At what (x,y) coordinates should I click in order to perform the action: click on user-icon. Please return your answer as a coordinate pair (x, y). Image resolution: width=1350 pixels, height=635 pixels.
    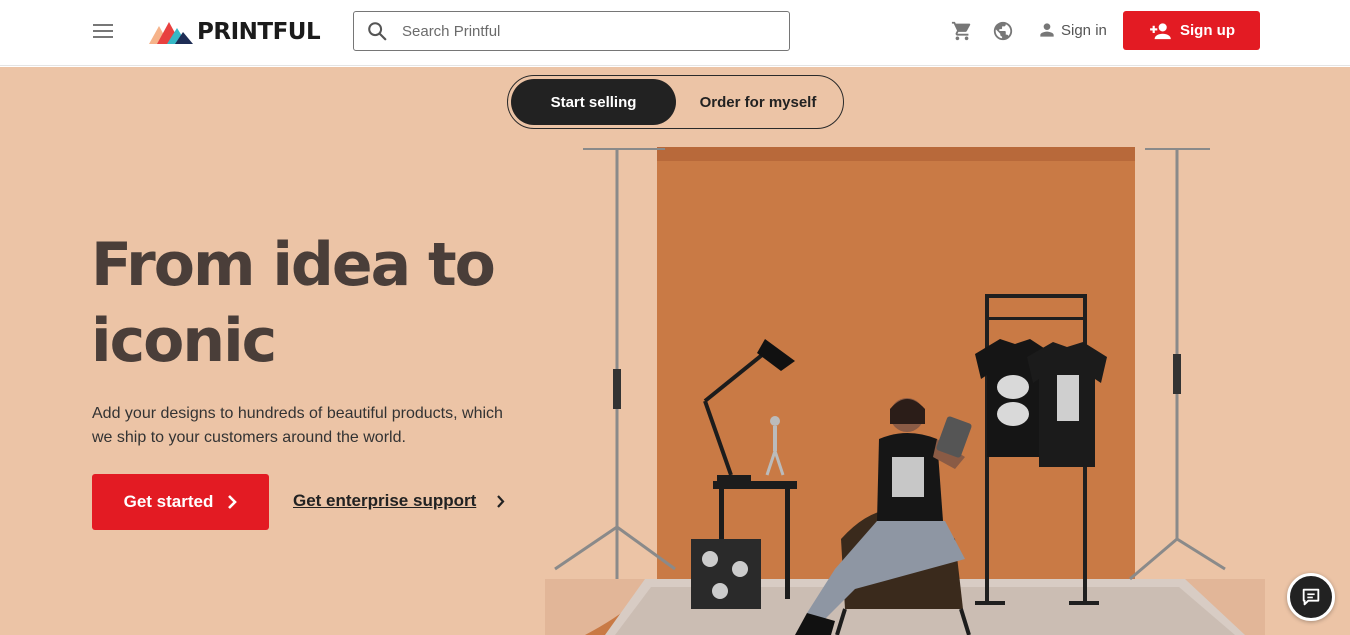
    Looking at the image, I should click on (1047, 30).